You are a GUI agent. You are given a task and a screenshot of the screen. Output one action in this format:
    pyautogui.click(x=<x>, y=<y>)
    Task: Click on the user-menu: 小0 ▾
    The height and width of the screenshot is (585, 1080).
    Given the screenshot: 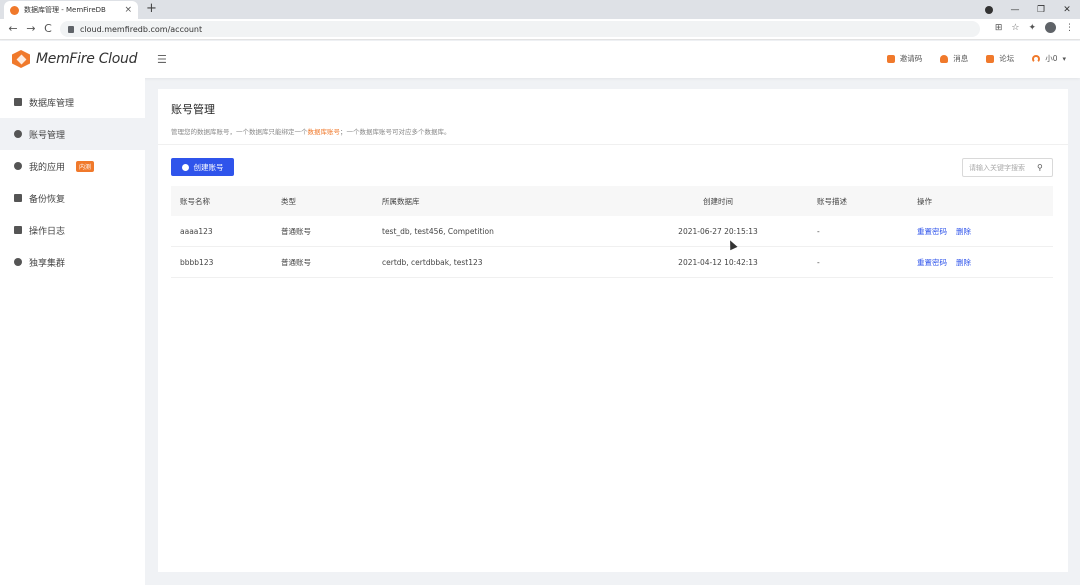 What is the action you would take?
    pyautogui.click(x=1049, y=58)
    